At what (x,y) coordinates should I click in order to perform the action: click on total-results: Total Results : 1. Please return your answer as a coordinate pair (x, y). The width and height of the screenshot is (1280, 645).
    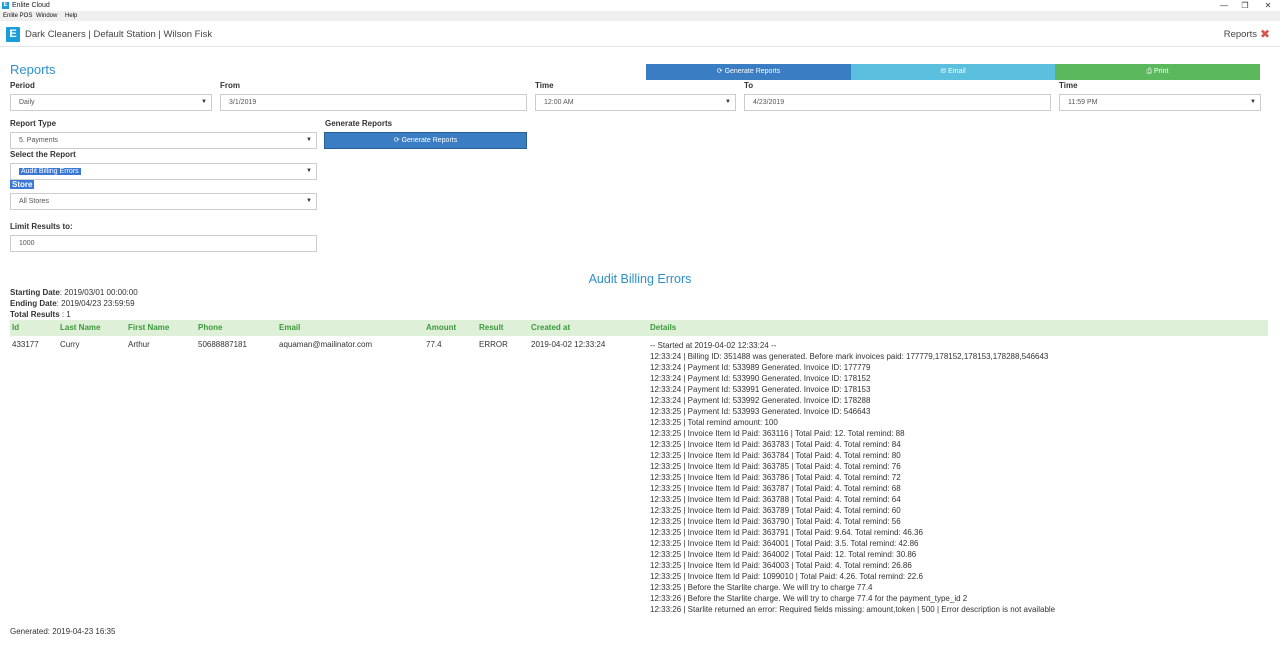
    Looking at the image, I should click on (40, 314).